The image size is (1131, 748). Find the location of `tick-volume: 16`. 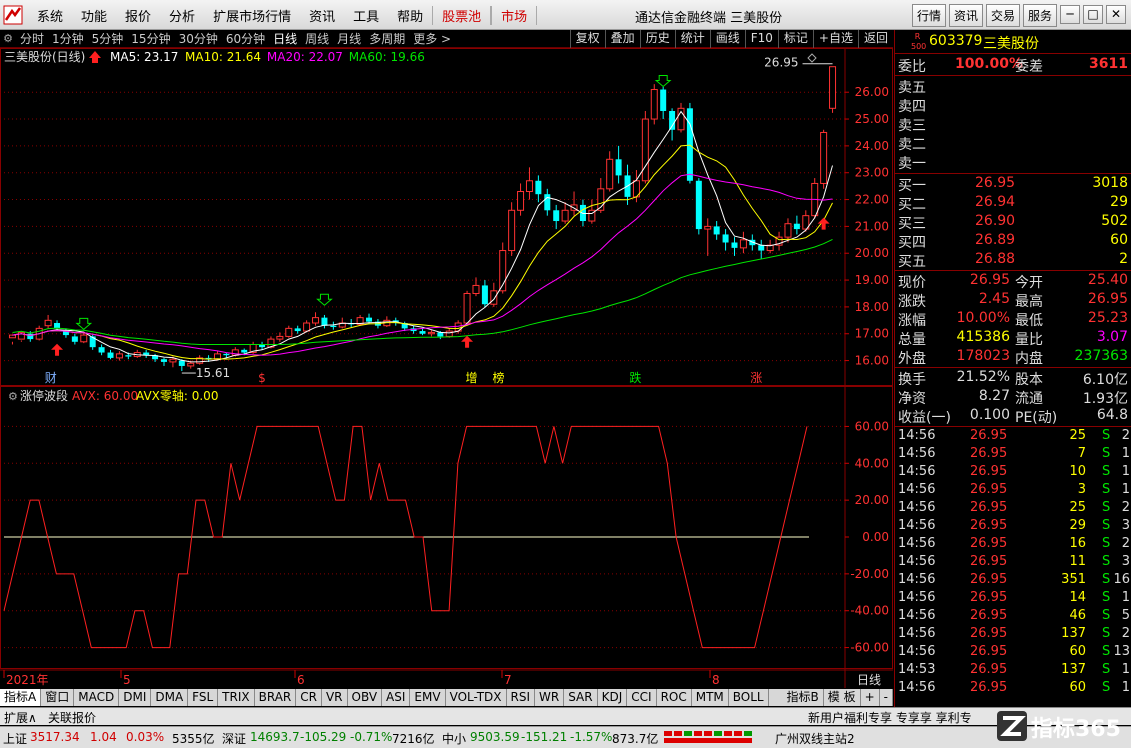

tick-volume: 16 is located at coordinates (1077, 543).